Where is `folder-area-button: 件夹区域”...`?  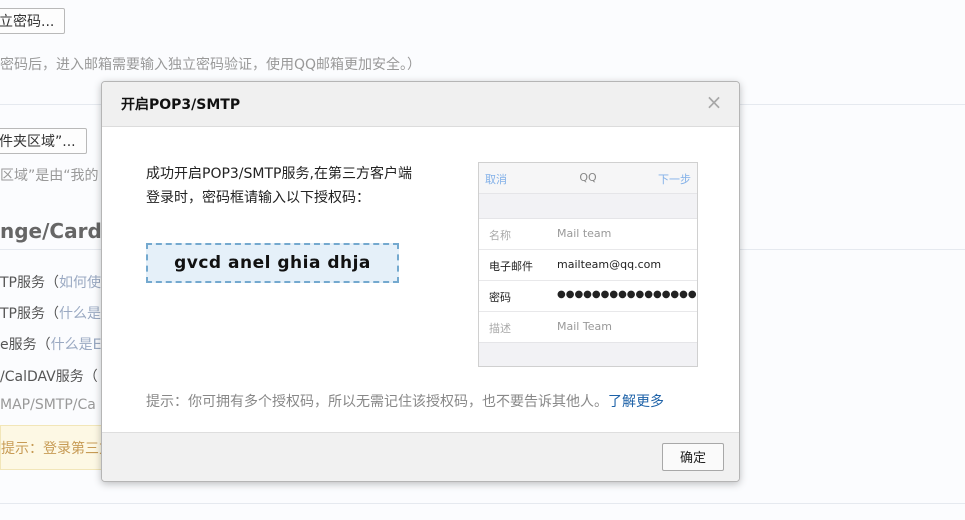
folder-area-button: 件夹区域”... is located at coordinates (43, 141).